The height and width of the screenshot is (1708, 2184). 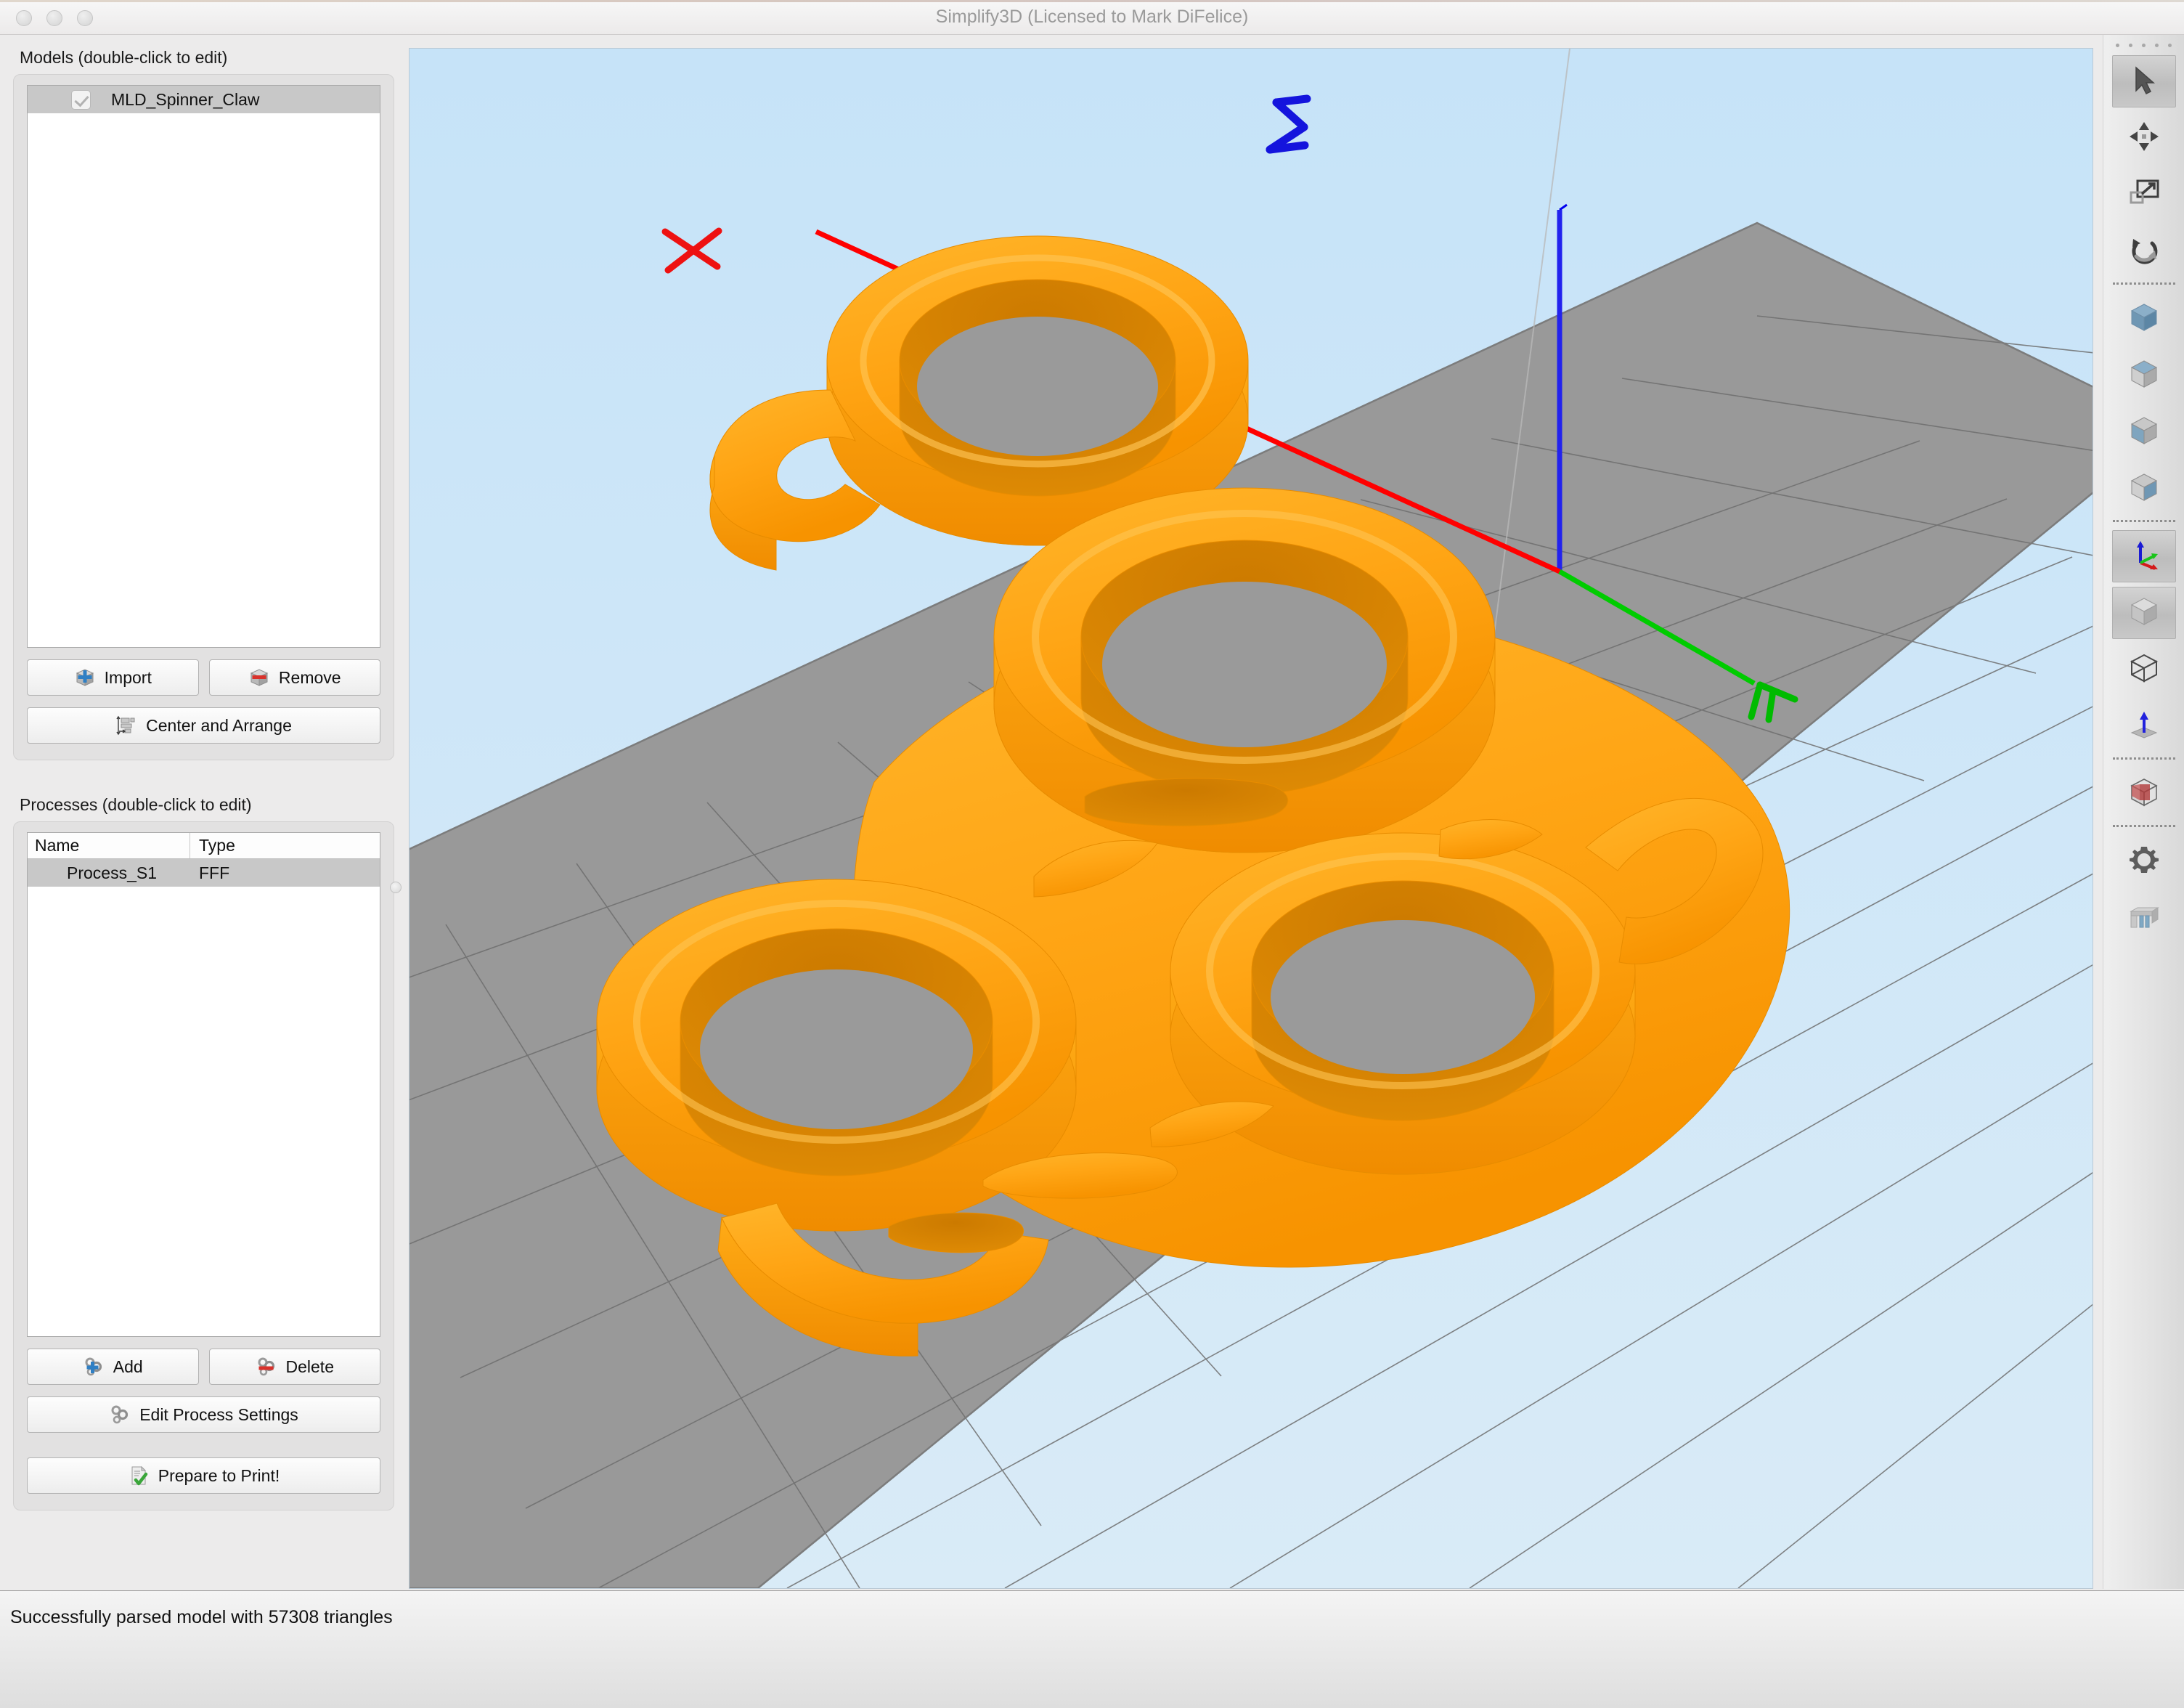 What do you see at coordinates (309, 1366) in the screenshot?
I see `delete-label: Delete` at bounding box center [309, 1366].